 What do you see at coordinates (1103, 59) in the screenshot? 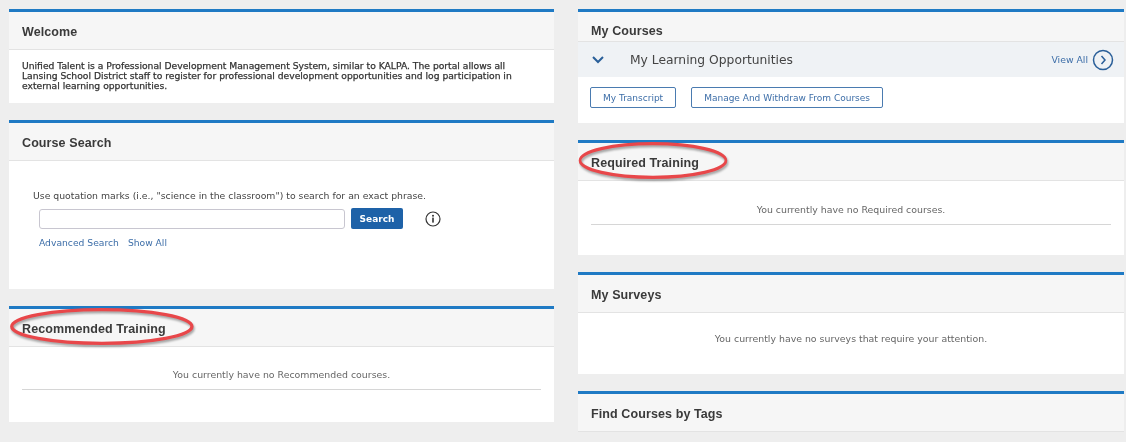
I see `arrow-circle-icon` at bounding box center [1103, 59].